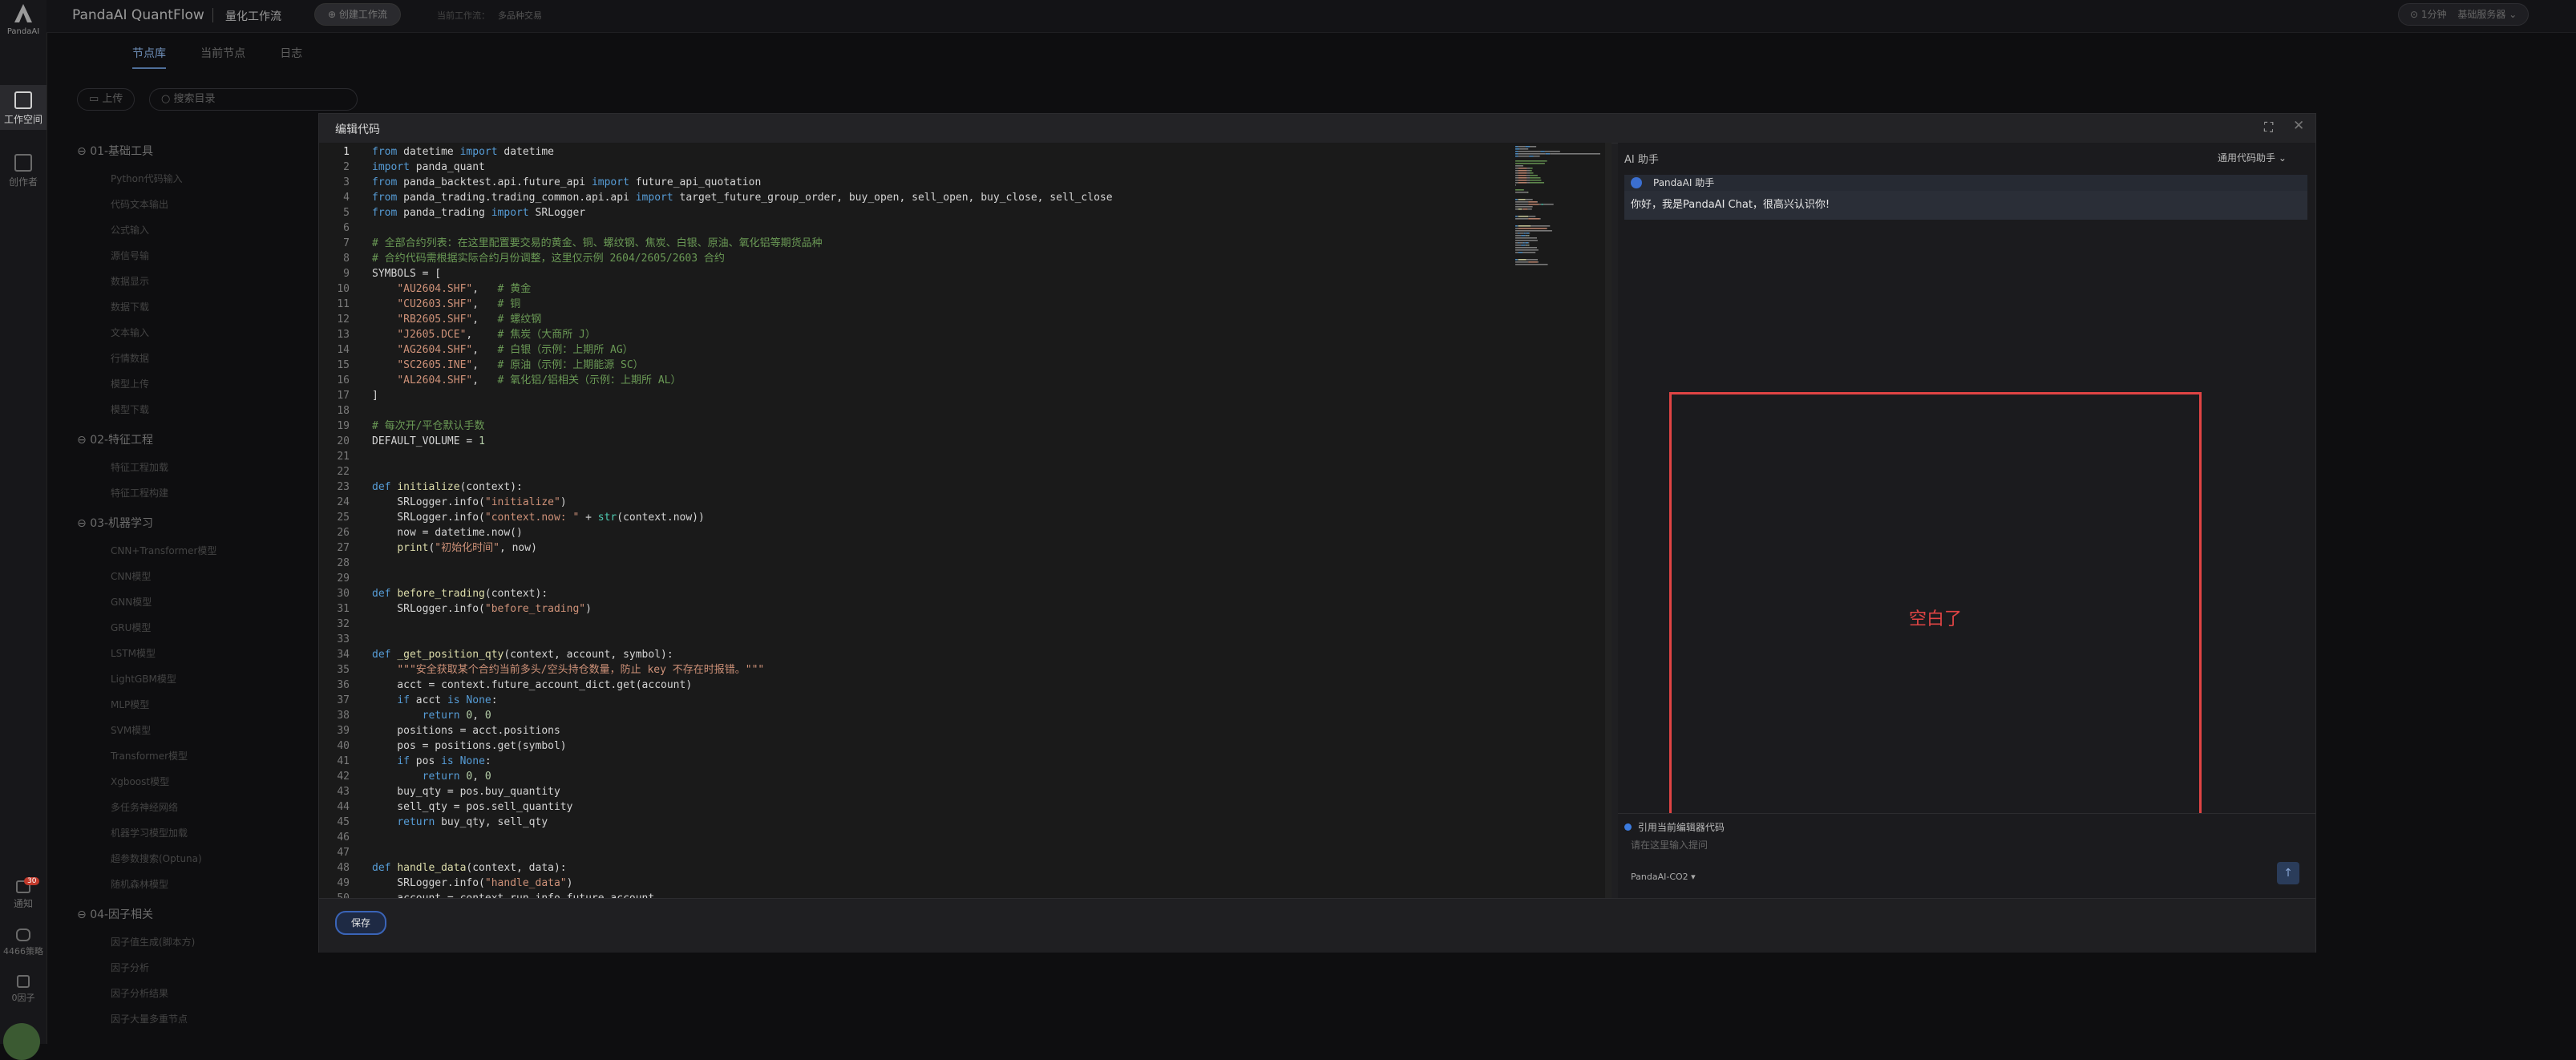 This screenshot has height=1060, width=2576. Describe the element at coordinates (115, 439) in the screenshot. I see `library-group: ⊖ 02-特征工程` at that location.